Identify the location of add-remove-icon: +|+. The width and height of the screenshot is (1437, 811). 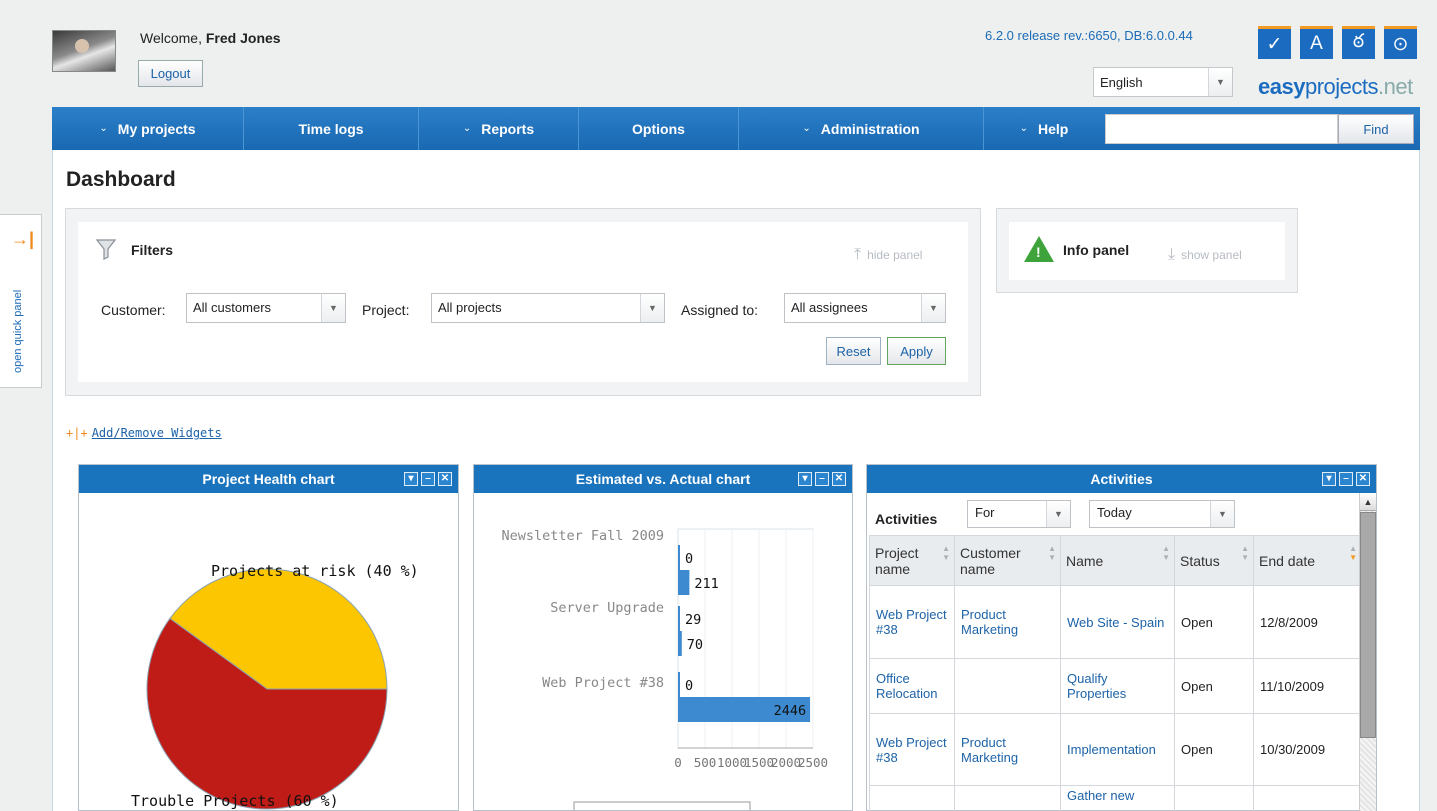
(77, 433).